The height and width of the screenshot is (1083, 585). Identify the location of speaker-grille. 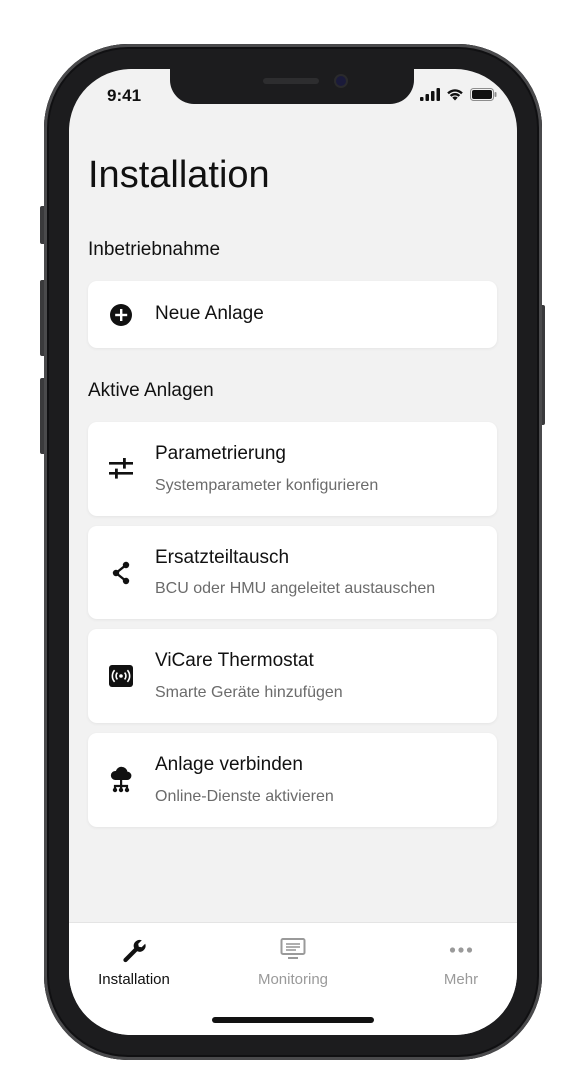
(291, 81).